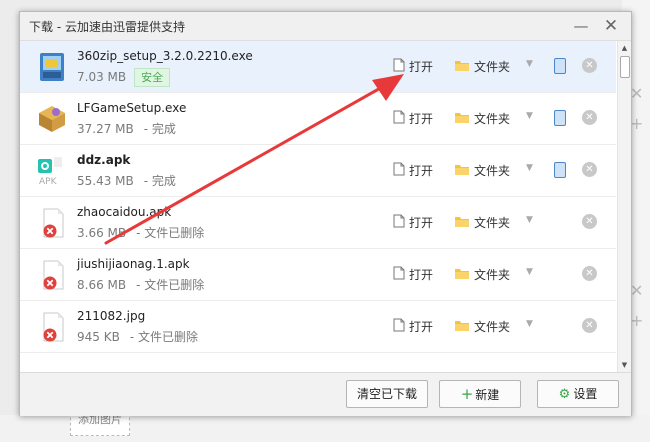 The width and height of the screenshot is (650, 442). Describe the element at coordinates (111, 316) in the screenshot. I see `file-name: 211082.jpg` at that location.